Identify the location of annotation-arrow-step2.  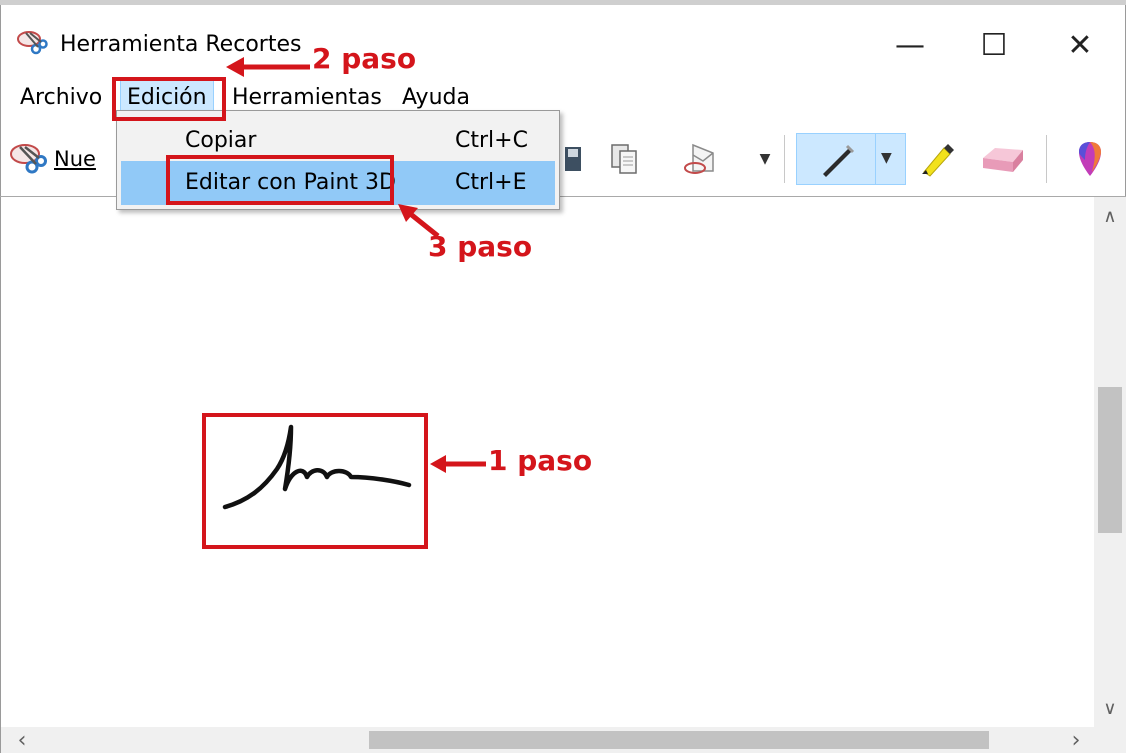
(269, 67).